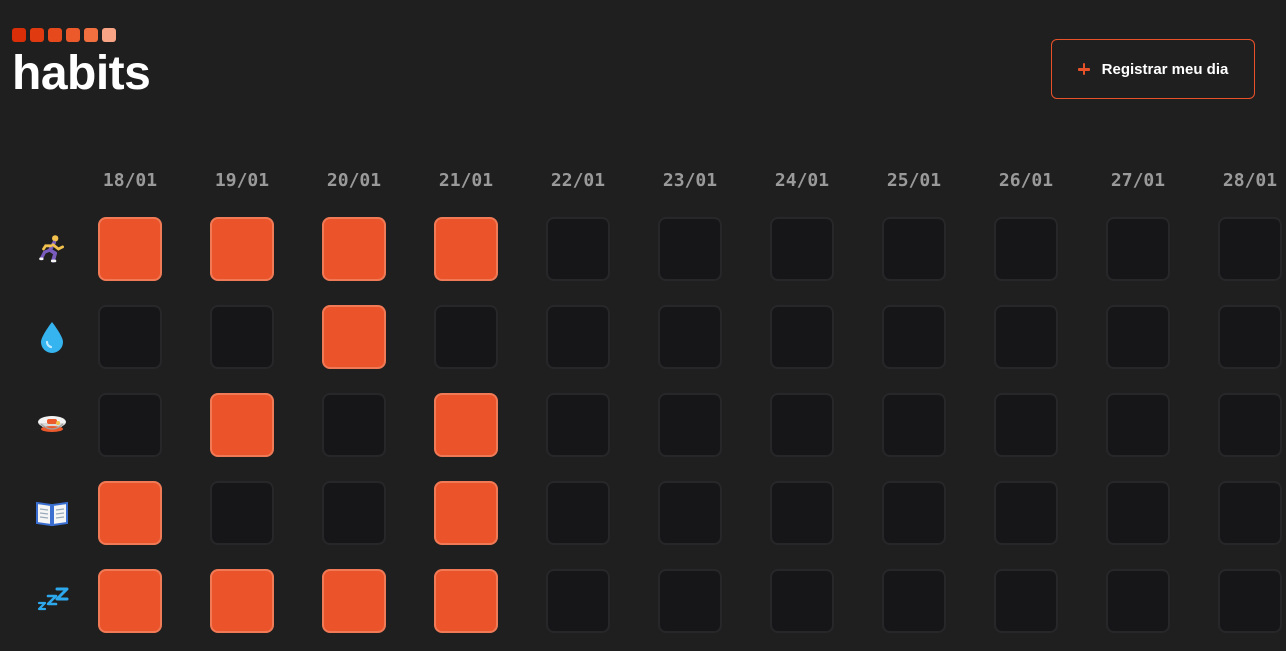  What do you see at coordinates (690, 180) in the screenshot?
I see `date-header: 23/01` at bounding box center [690, 180].